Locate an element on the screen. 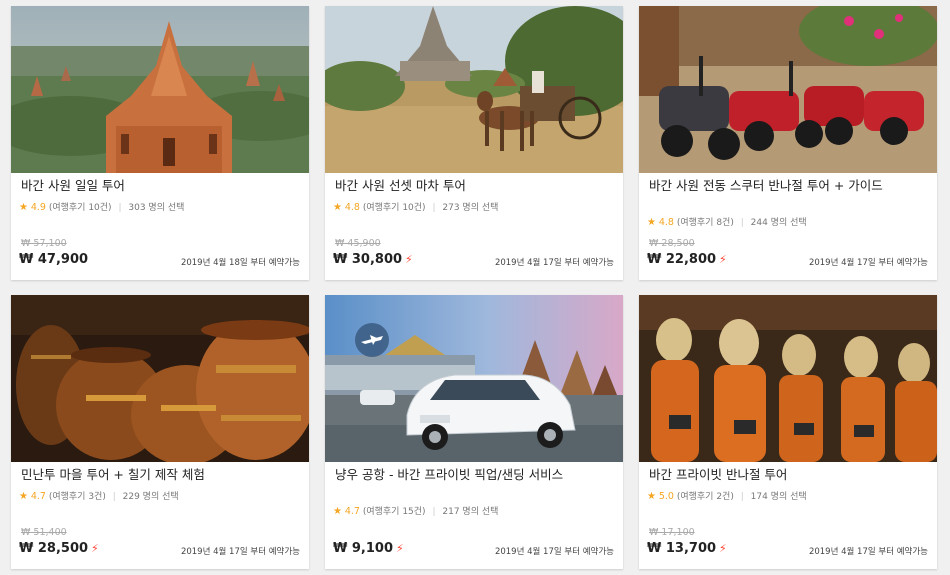  availability-date: 2019년 4월 18일 부터 예약가능 is located at coordinates (240, 263).